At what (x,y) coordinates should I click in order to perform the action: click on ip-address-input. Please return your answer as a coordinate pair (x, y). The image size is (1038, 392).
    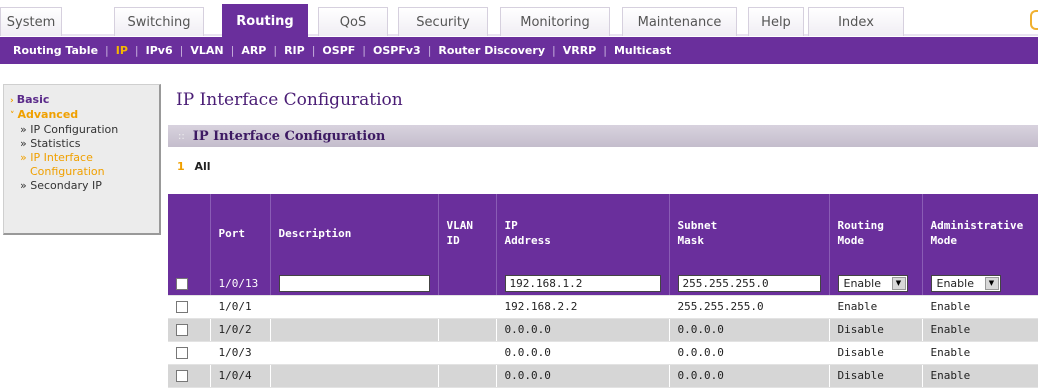
    Looking at the image, I should click on (582, 283).